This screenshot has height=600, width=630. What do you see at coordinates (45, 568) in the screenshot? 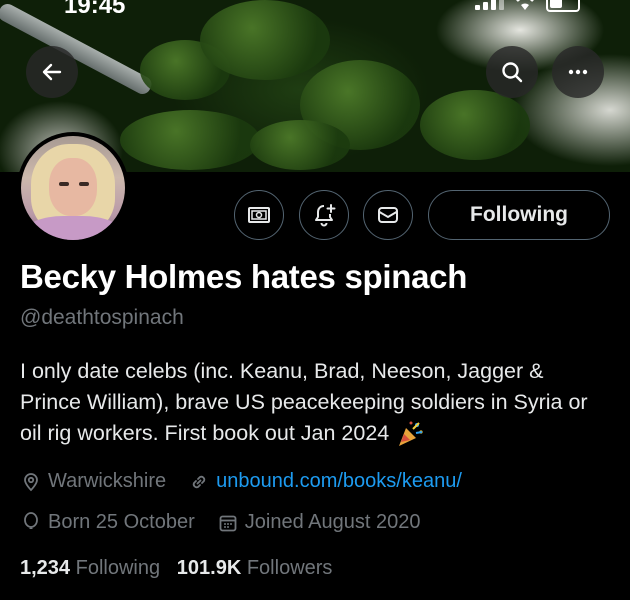
I see `following-count: 1,234` at bounding box center [45, 568].